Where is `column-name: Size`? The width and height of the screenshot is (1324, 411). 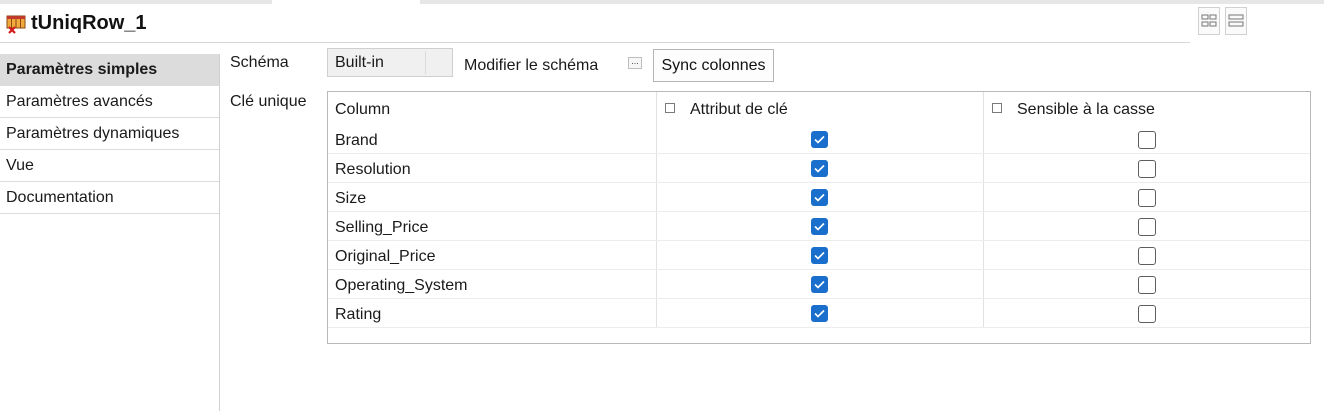 column-name: Size is located at coordinates (351, 198).